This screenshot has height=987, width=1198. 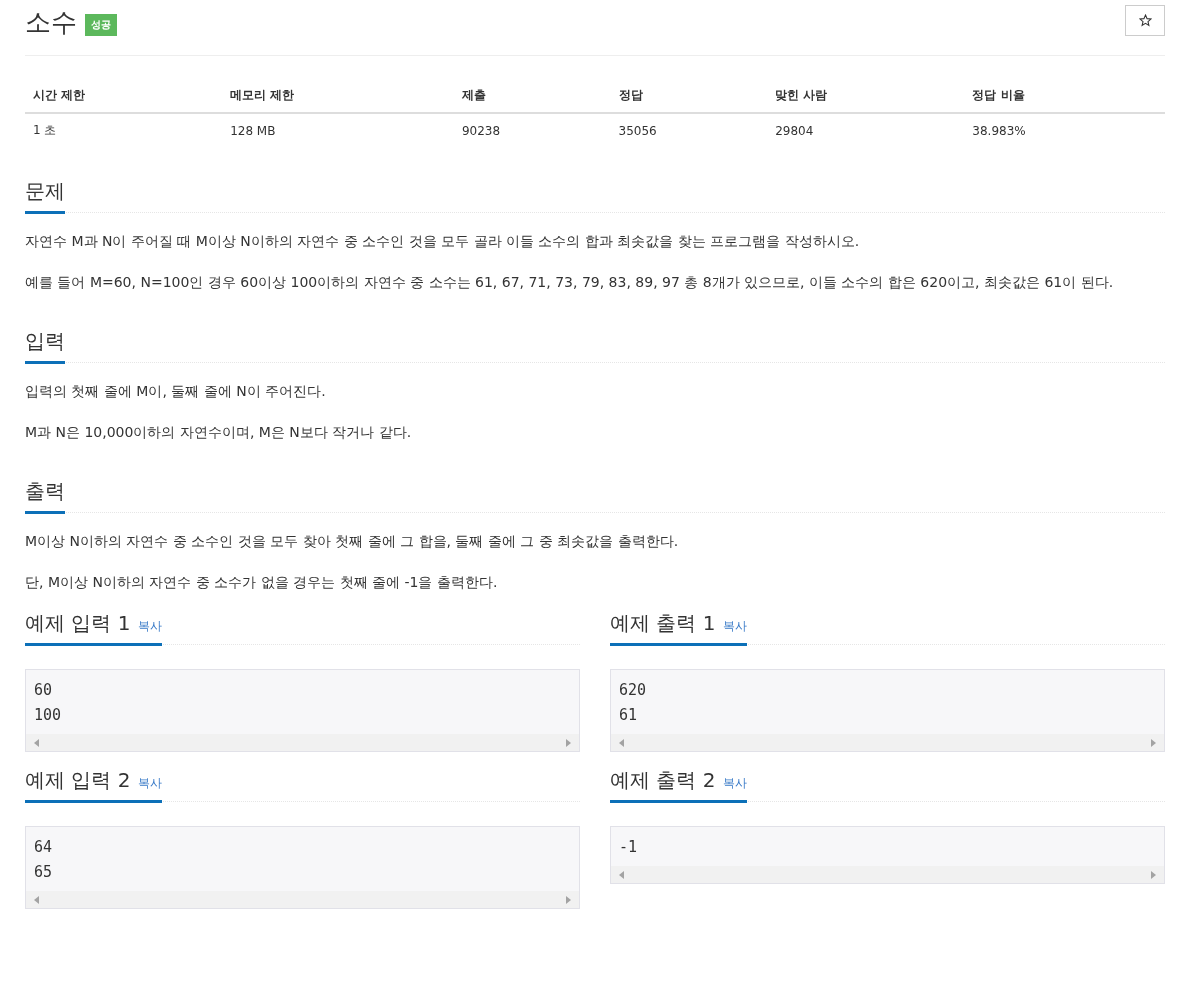 I want to click on section-heading: 문제, so click(x=45, y=191).